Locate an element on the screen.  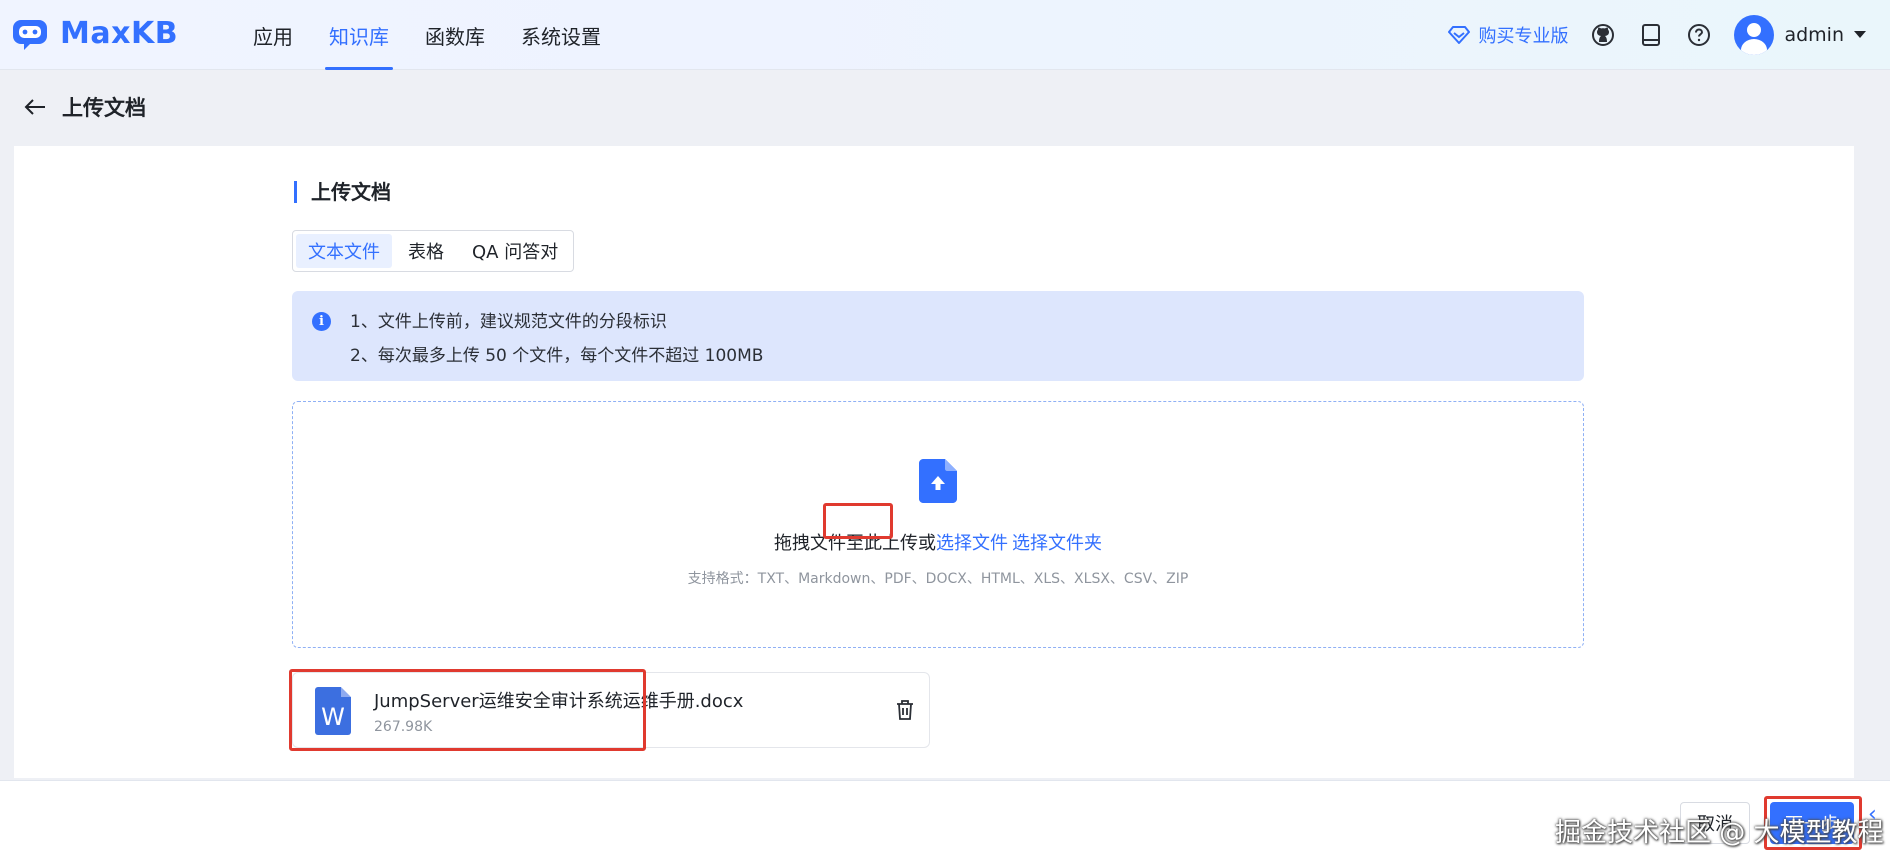
robot-logo-icon is located at coordinates (30, 35).